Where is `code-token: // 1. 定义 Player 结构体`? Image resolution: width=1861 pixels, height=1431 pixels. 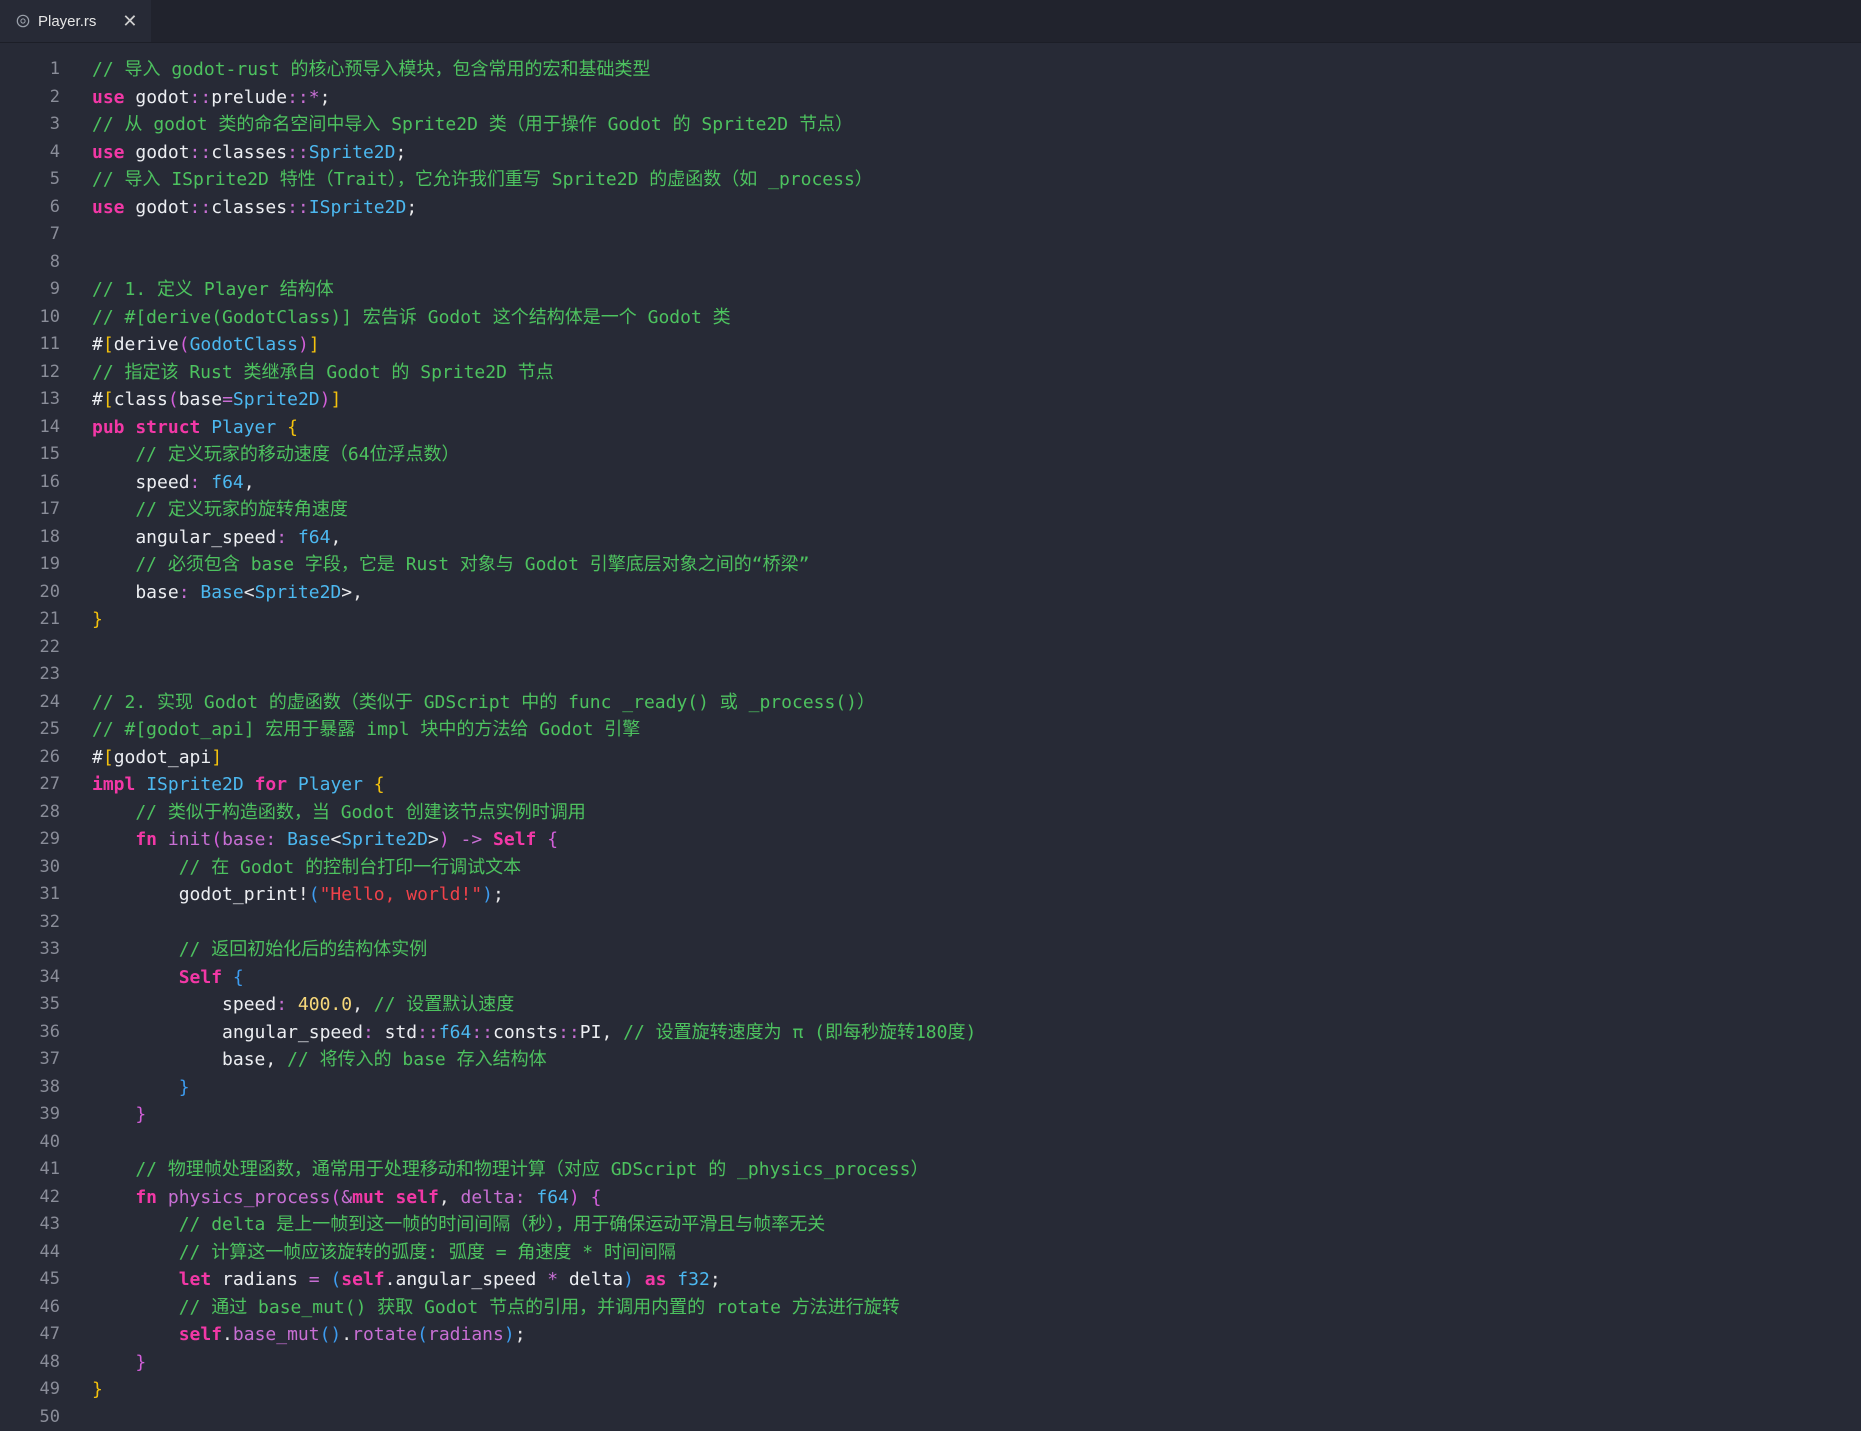 code-token: // 1. 定义 Player 结构体 is located at coordinates (213, 289).